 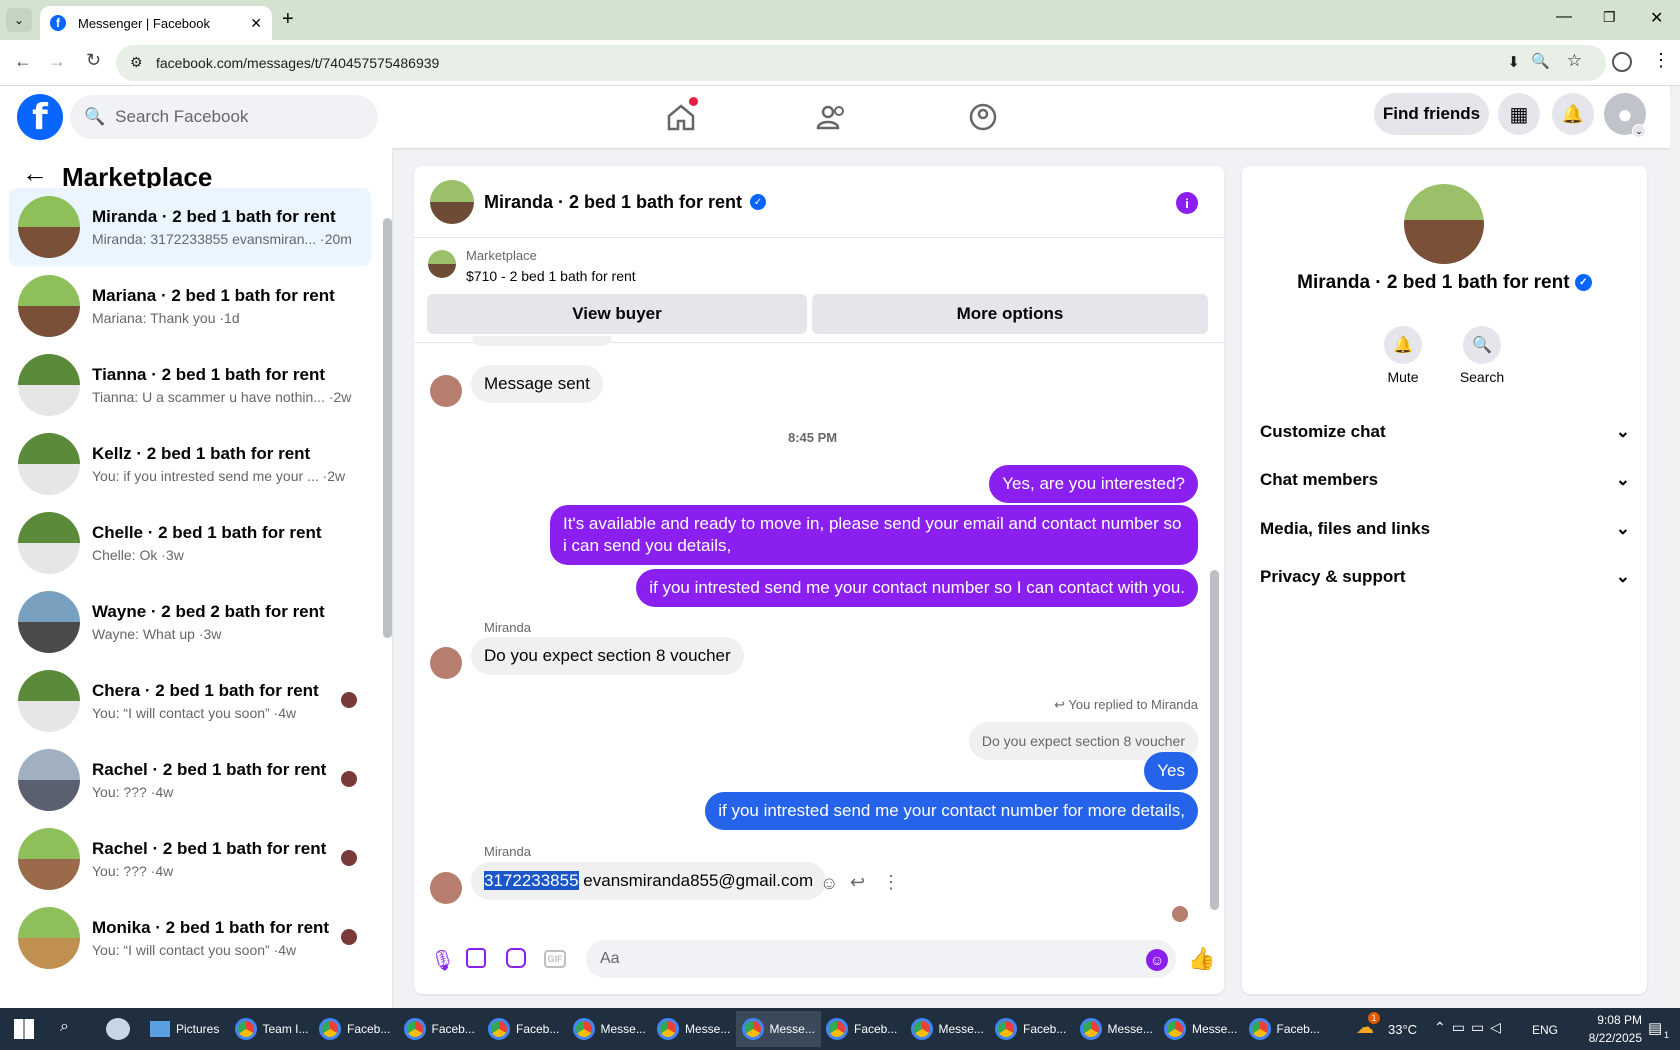 What do you see at coordinates (1157, 960) in the screenshot?
I see `emoji-icon: ☺` at bounding box center [1157, 960].